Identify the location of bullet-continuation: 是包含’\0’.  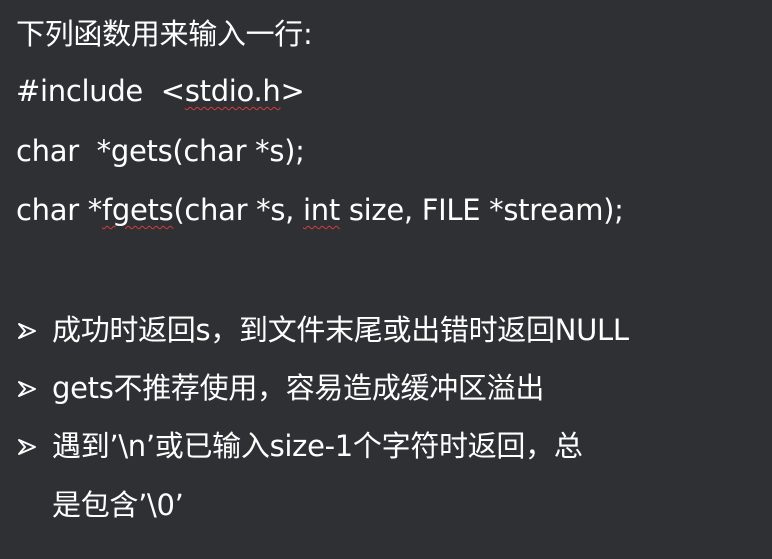
(118, 505).